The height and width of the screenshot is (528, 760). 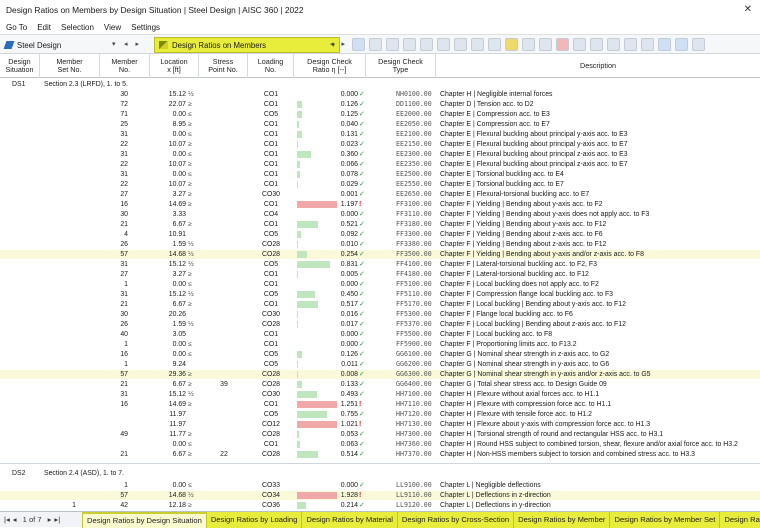 What do you see at coordinates (44, 27) in the screenshot?
I see `menu-item-edit: Edit` at bounding box center [44, 27].